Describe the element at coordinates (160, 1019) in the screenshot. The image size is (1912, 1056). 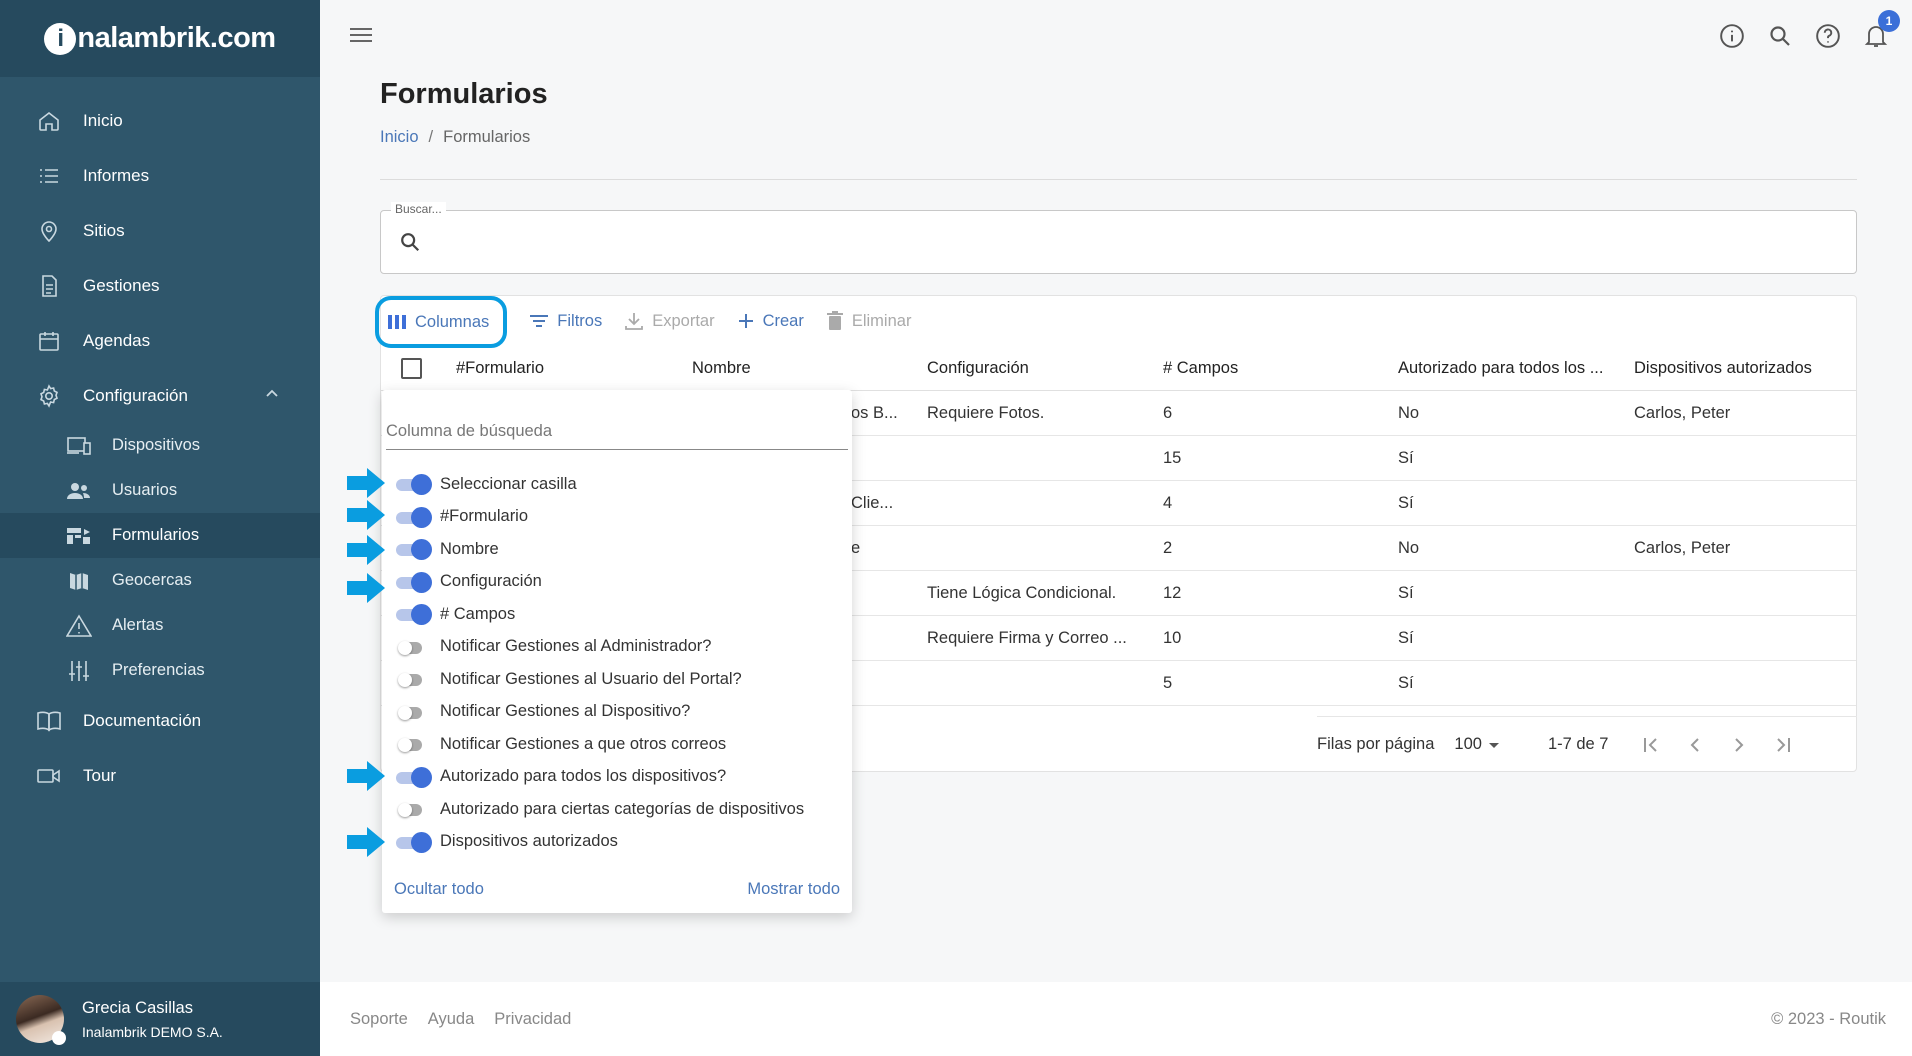
I see `user-profile: Grecia Casillas Inalambrik DEMO S.A.` at that location.